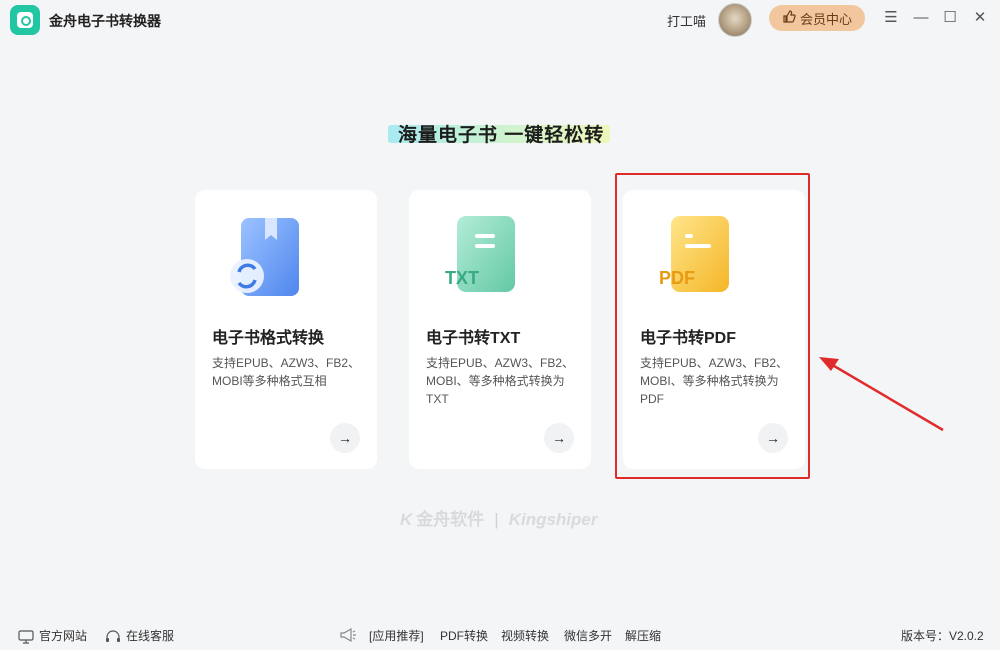  Describe the element at coordinates (486, 259) in the screenshot. I see `txt-file-icon: TXT` at that location.